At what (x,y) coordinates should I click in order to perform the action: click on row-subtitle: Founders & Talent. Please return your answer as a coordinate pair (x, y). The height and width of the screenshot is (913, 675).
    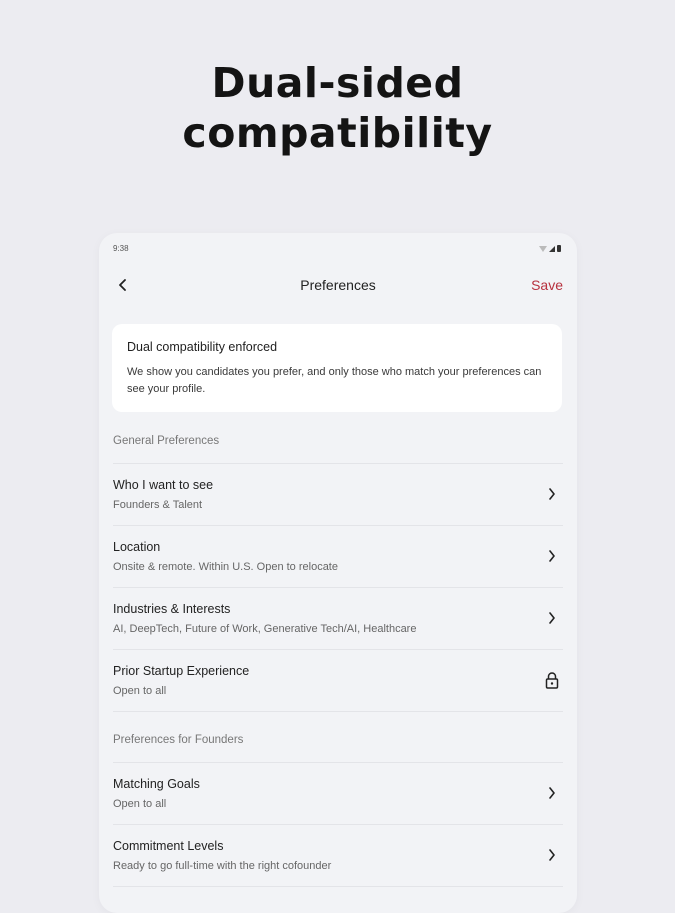
    Looking at the image, I should click on (158, 505).